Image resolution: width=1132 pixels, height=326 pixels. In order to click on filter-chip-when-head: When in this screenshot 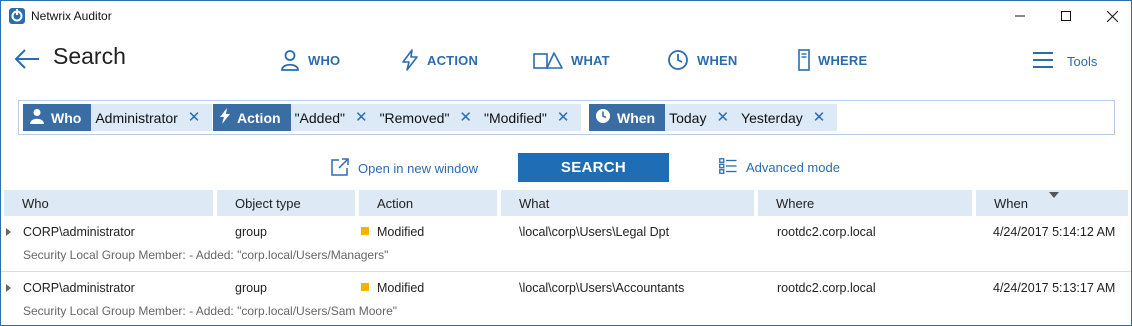, I will do `click(627, 117)`.